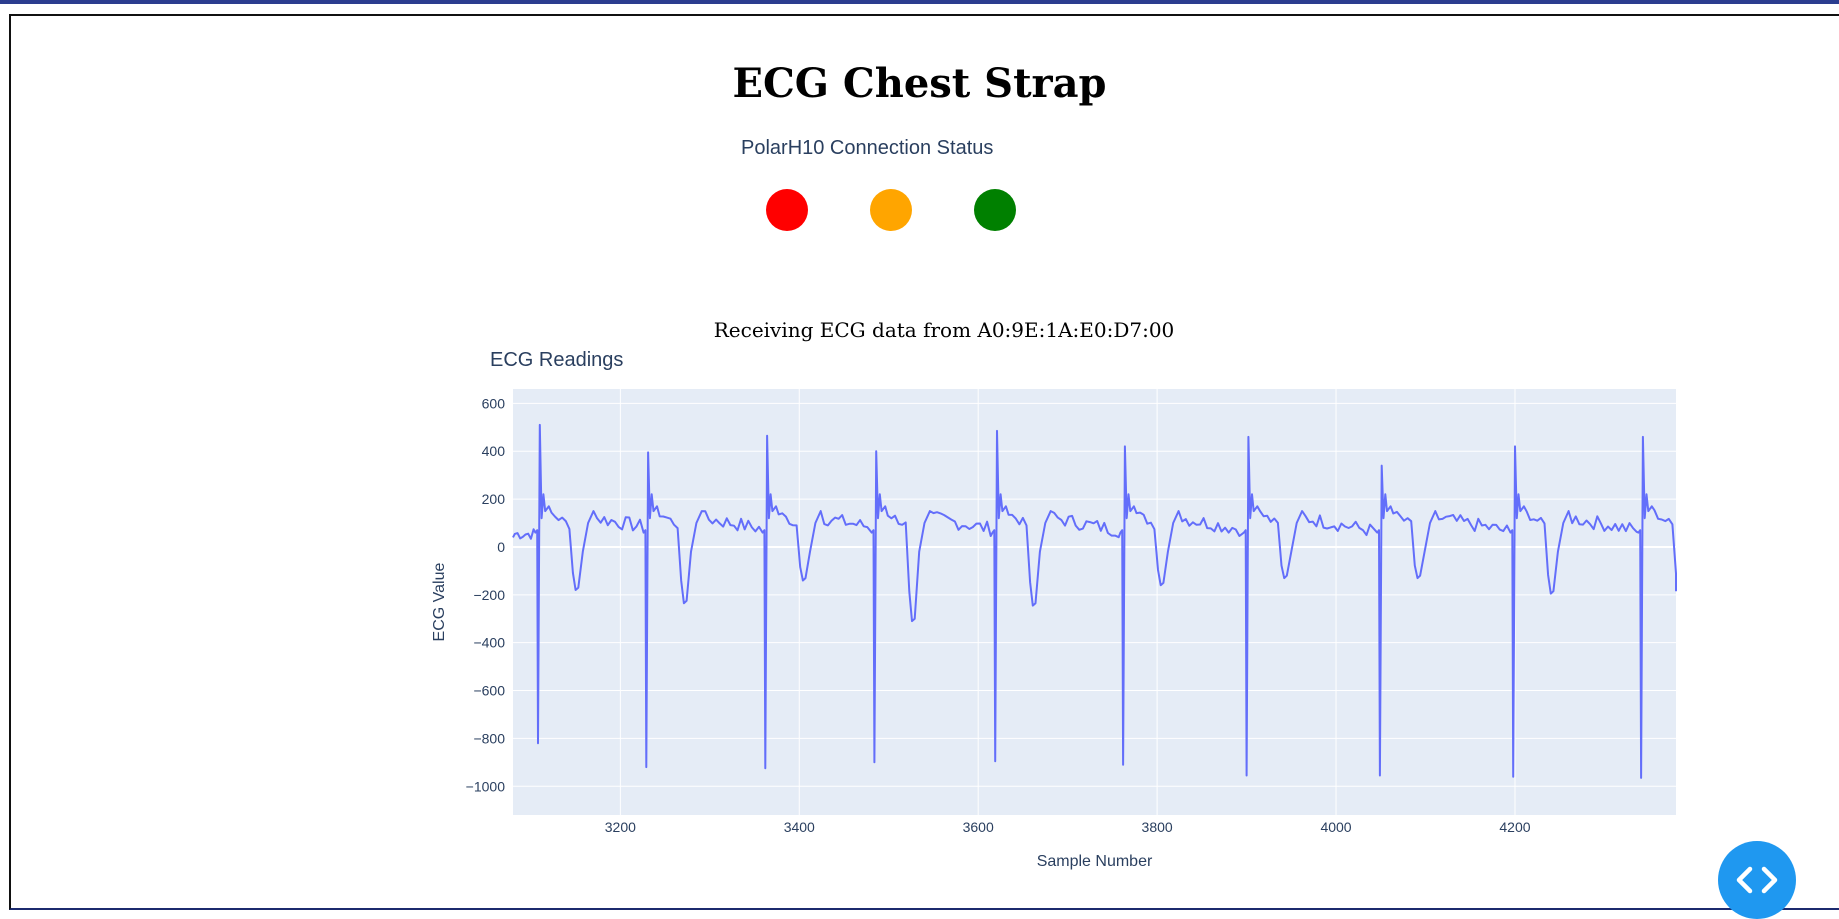 This screenshot has width=1839, height=919. What do you see at coordinates (489, 691) in the screenshot?
I see `y-tick-label: −600` at bounding box center [489, 691].